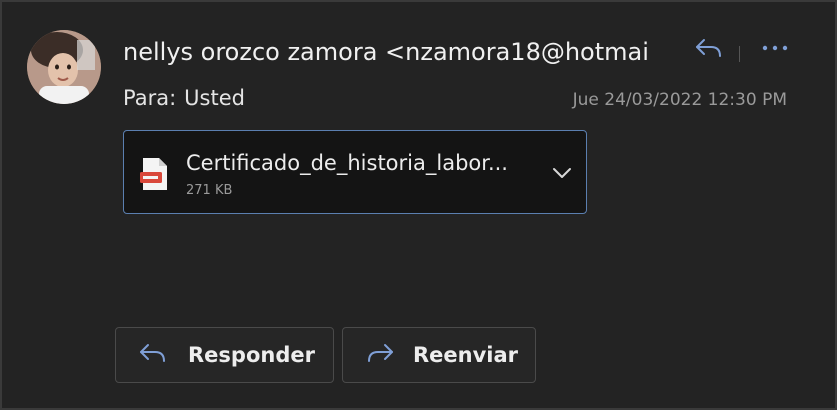 The image size is (837, 410). What do you see at coordinates (214, 98) in the screenshot?
I see `to-value: Usted` at bounding box center [214, 98].